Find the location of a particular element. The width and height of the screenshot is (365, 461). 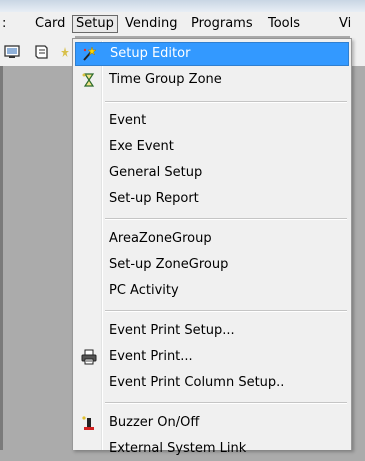

menu-item-truncated: : is located at coordinates (4, 24).